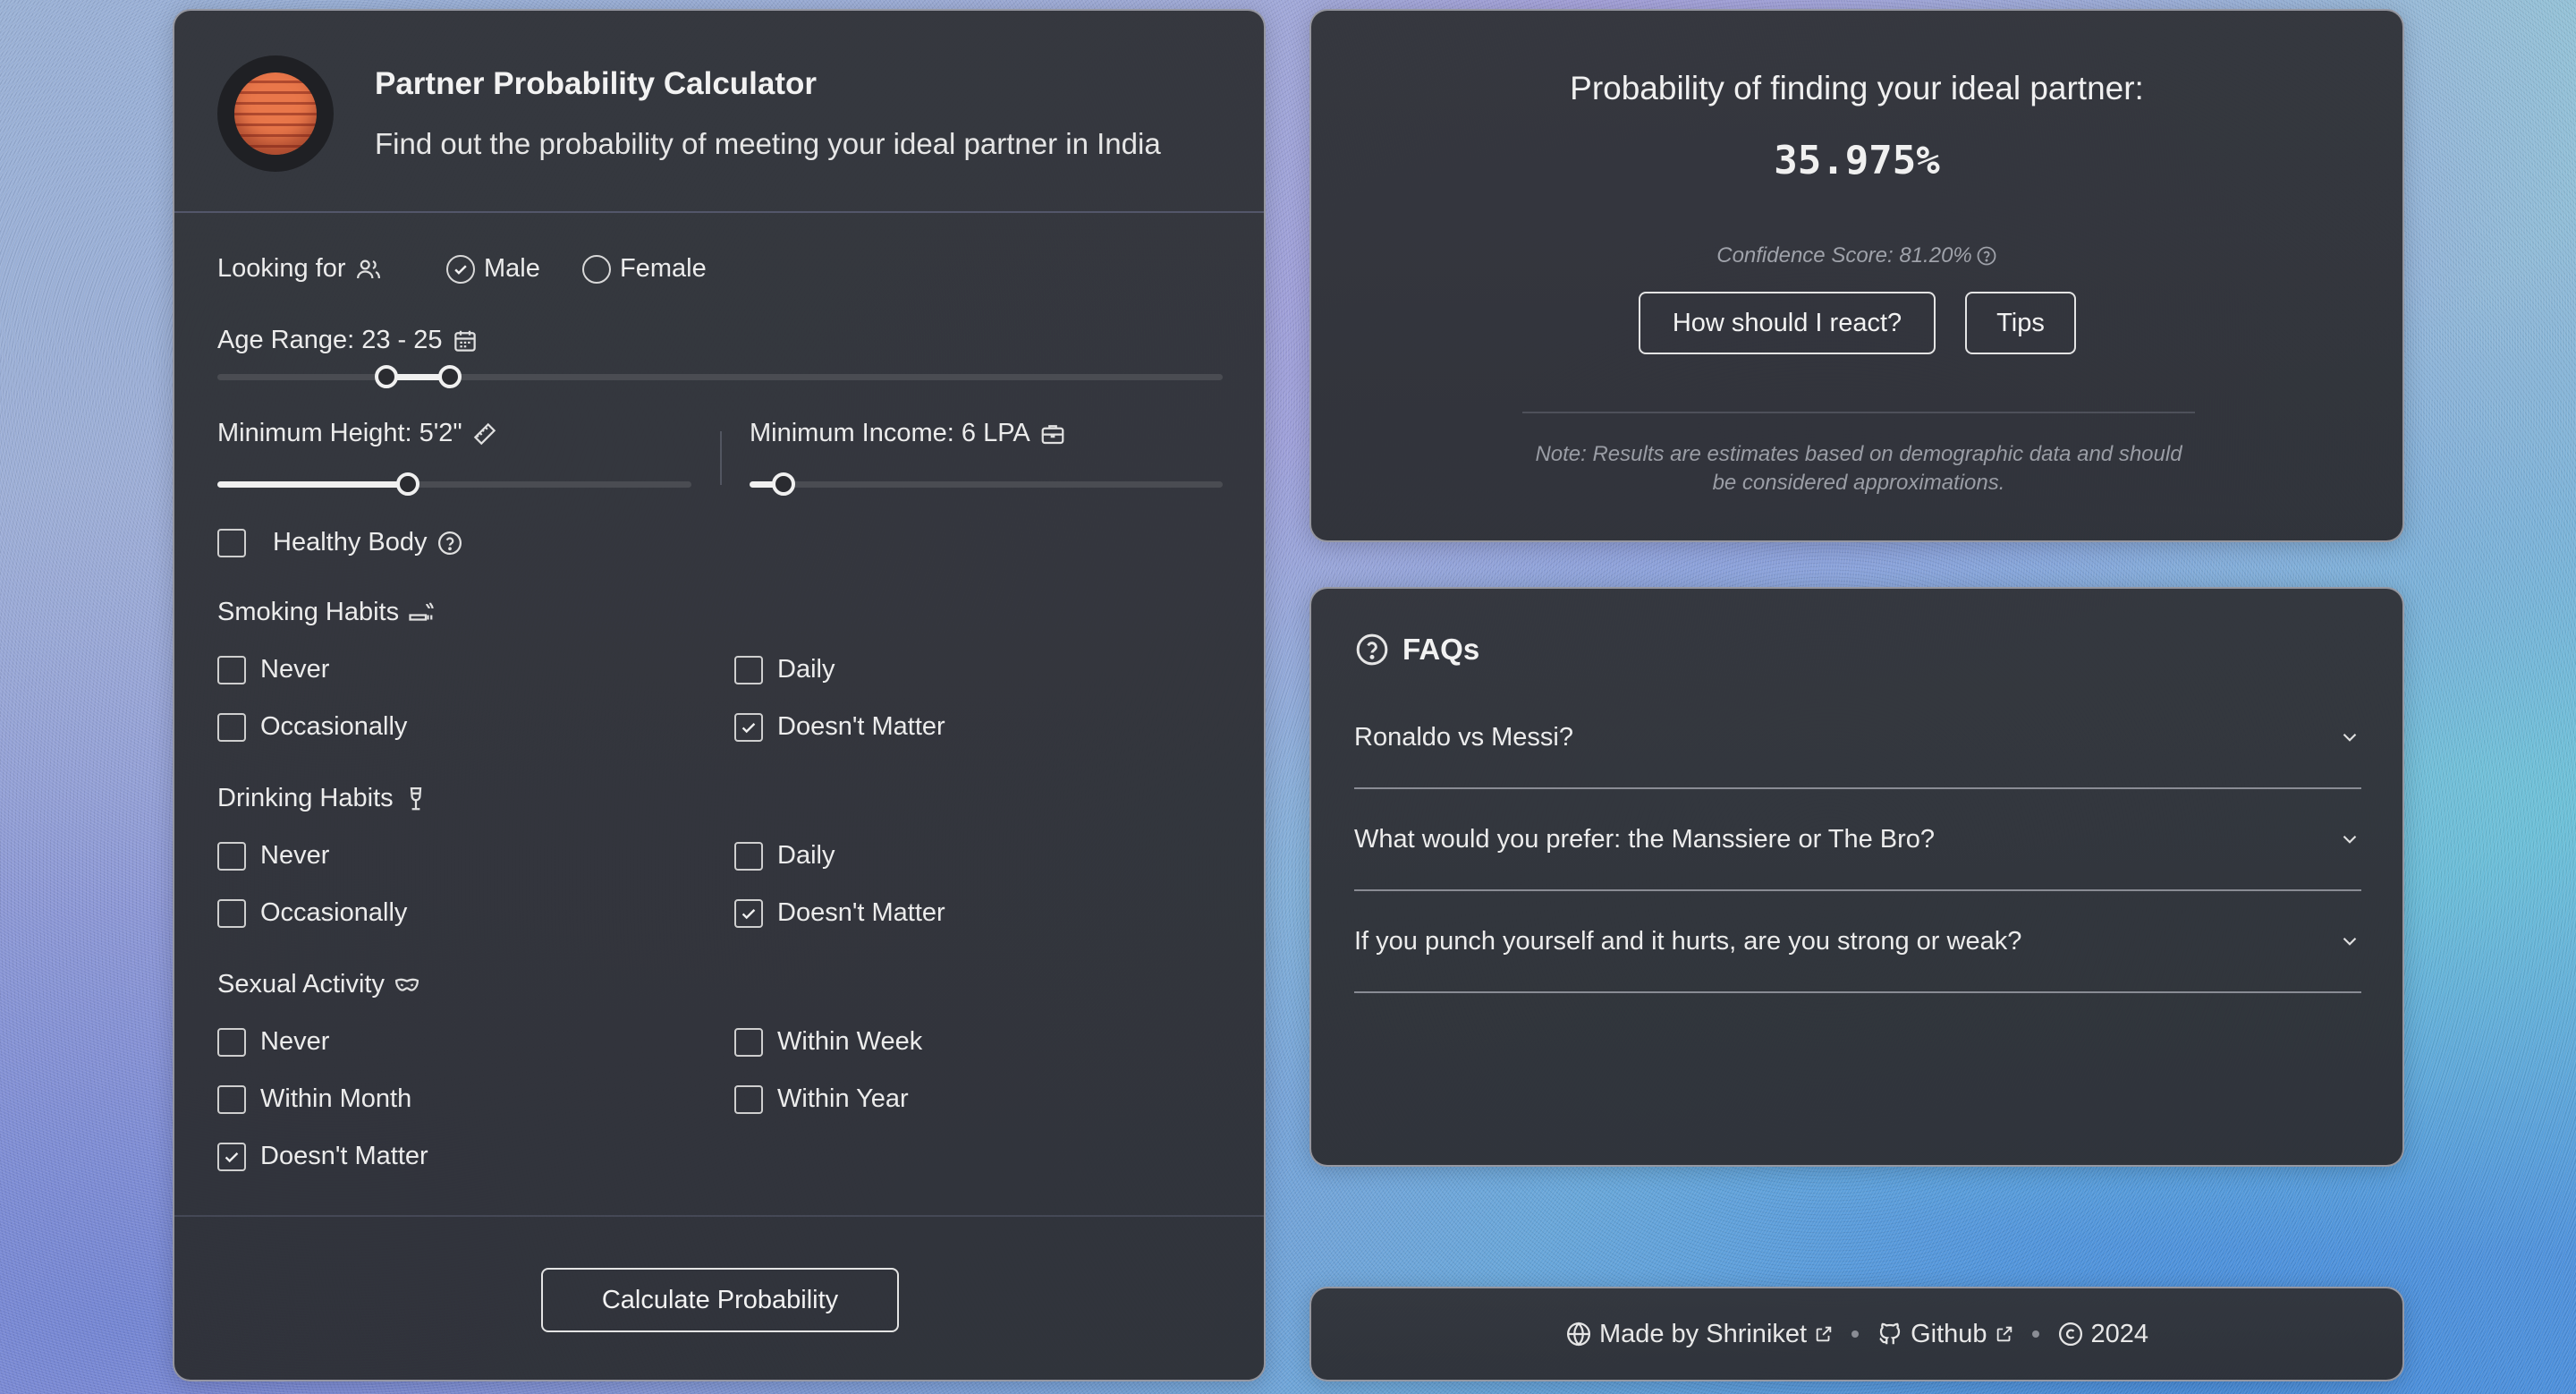 The height and width of the screenshot is (1394, 2576). I want to click on age-min-thumb, so click(386, 376).